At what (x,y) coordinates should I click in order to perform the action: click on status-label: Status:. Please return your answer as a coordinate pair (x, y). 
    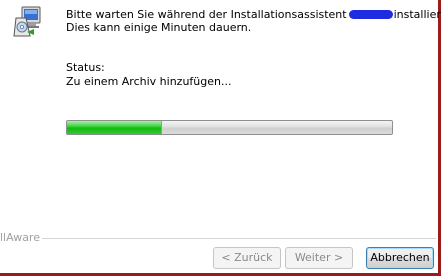
    Looking at the image, I should click on (85, 67).